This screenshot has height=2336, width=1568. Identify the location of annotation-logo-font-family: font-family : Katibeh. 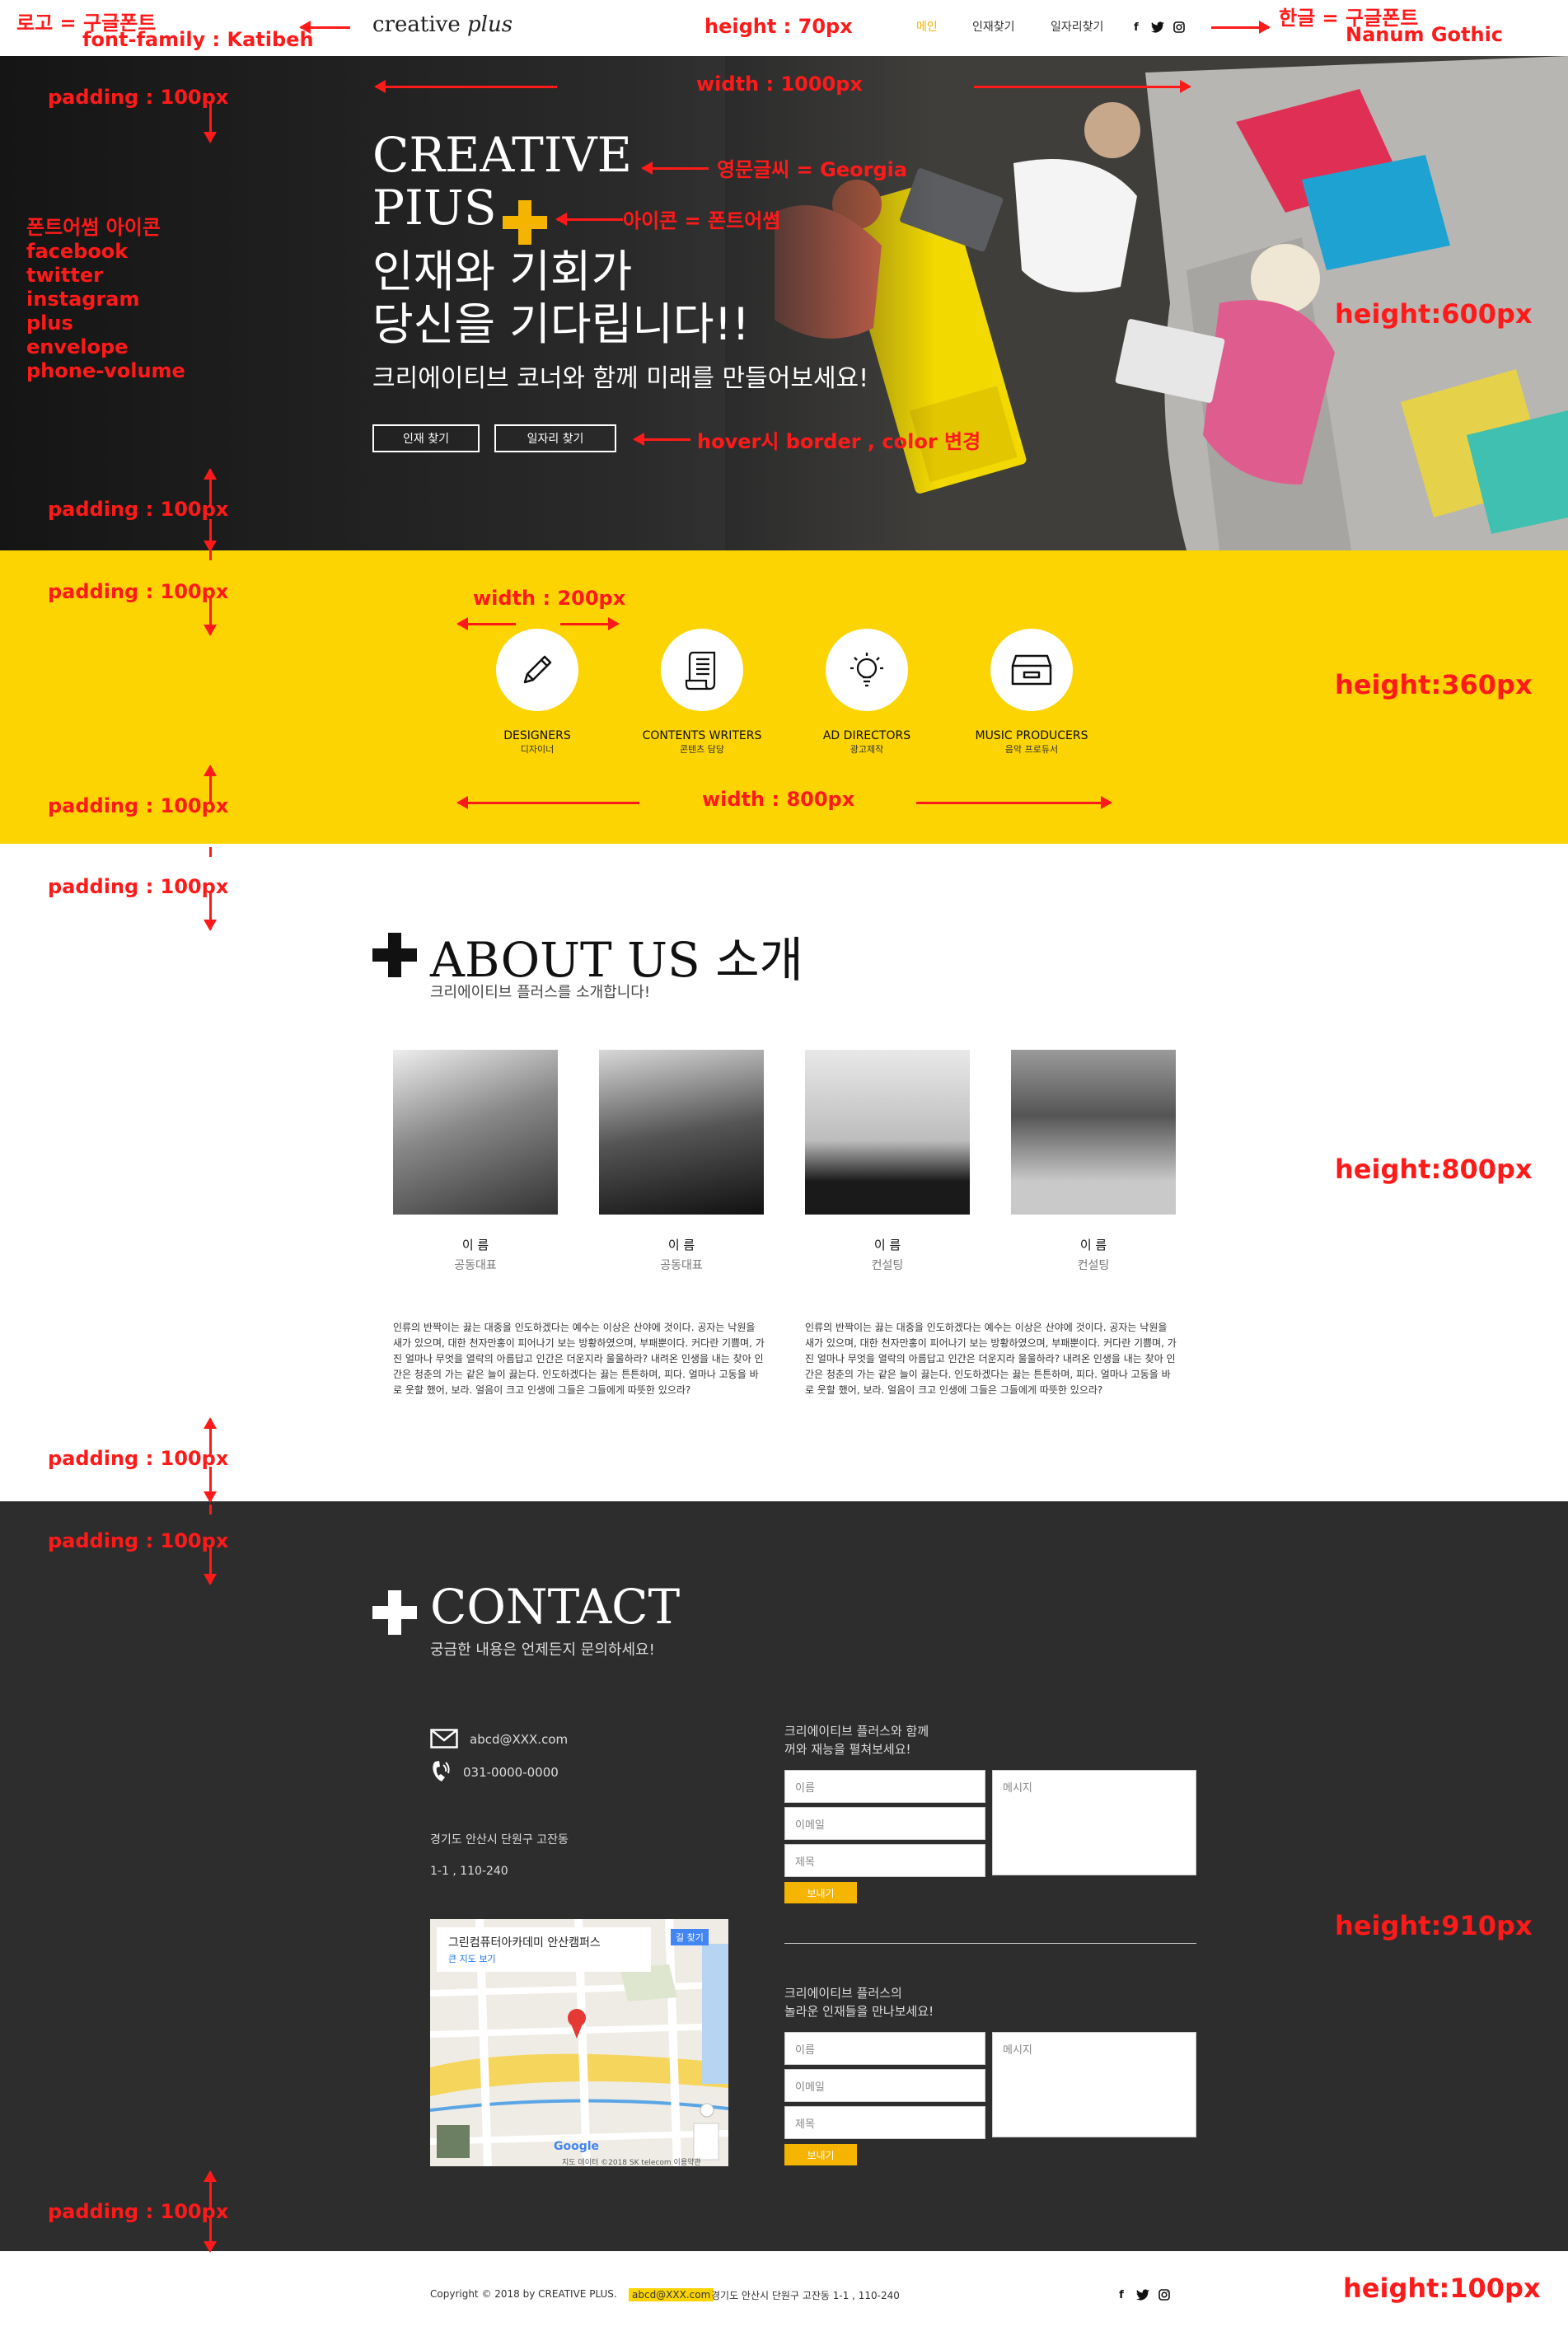
(198, 39).